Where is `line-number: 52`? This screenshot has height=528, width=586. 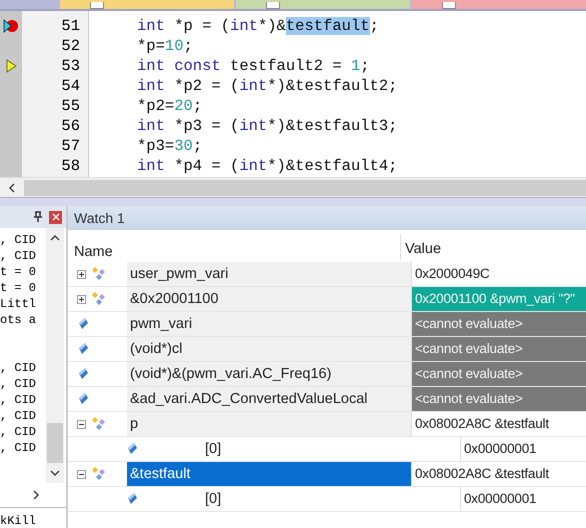 line-number: 52 is located at coordinates (70, 46).